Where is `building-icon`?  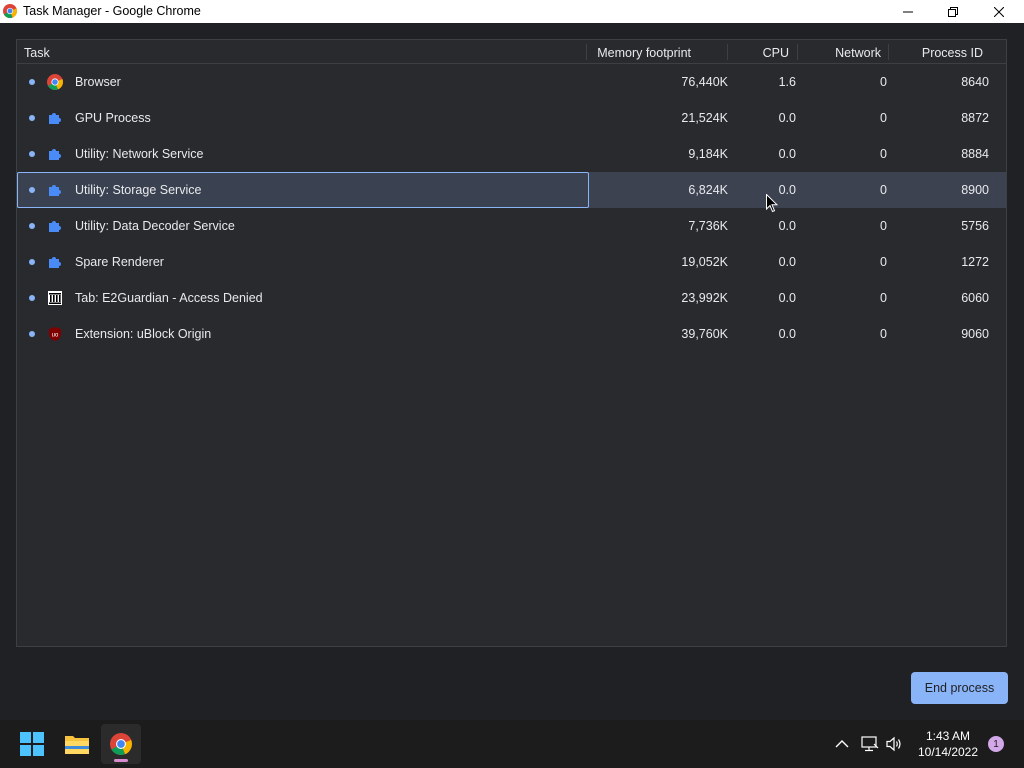 building-icon is located at coordinates (55, 298).